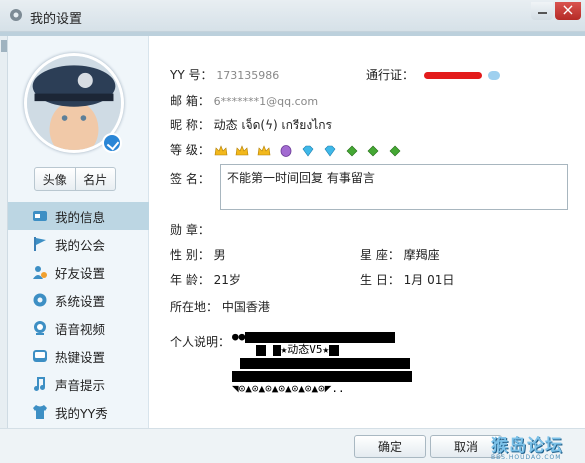  I want to click on birthday-row: 生 日： 1月 01日, so click(407, 279).